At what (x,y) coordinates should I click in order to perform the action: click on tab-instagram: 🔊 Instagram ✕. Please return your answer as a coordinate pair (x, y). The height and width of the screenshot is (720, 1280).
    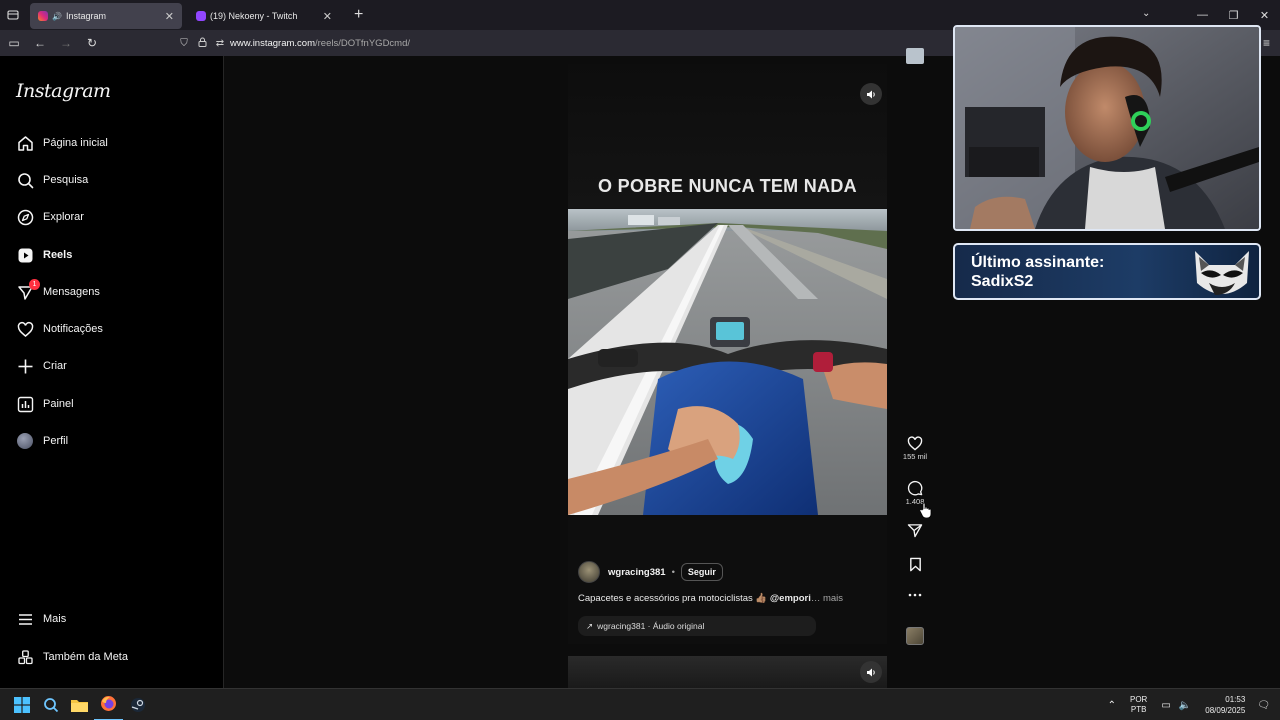
    Looking at the image, I should click on (106, 16).